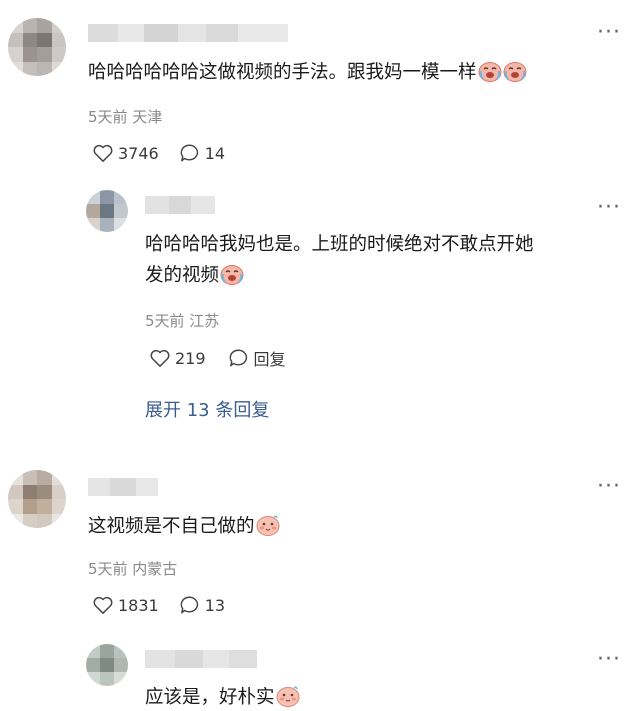 The height and width of the screenshot is (711, 640). Describe the element at coordinates (138, 605) in the screenshot. I see `like-count: 1831` at that location.